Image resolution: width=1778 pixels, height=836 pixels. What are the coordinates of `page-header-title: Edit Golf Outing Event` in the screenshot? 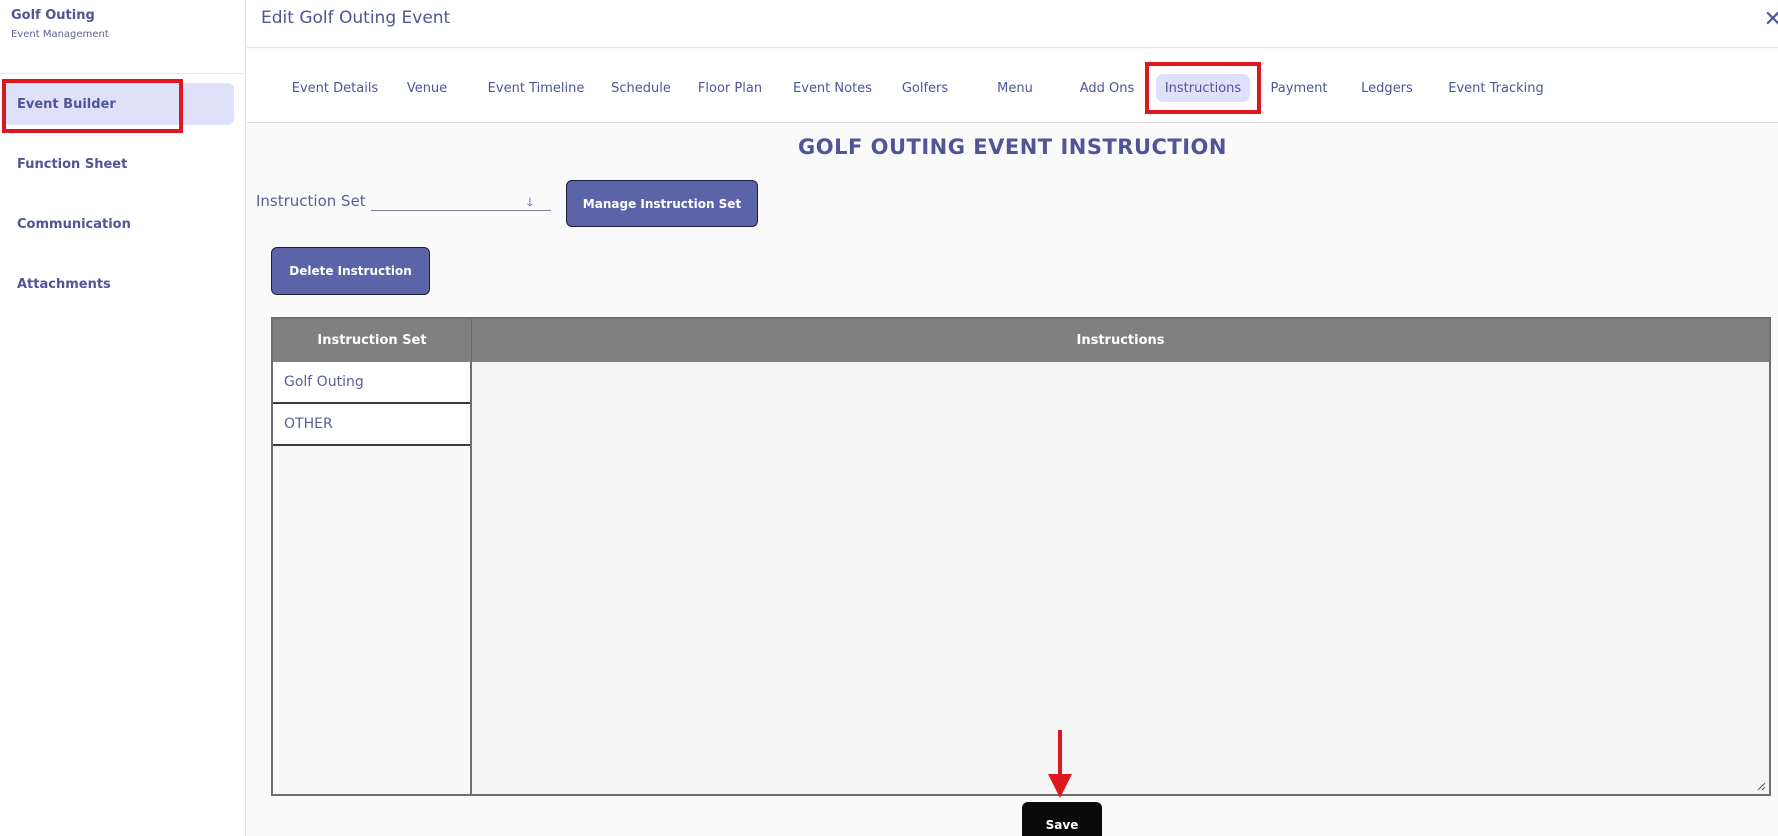 It's located at (356, 18).